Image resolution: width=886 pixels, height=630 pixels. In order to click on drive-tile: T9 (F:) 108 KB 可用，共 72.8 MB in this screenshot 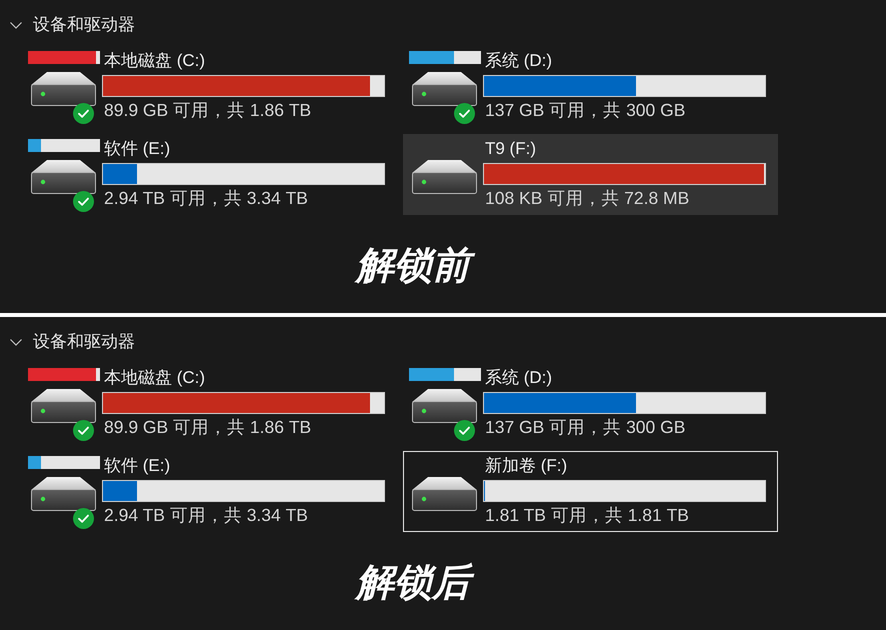, I will do `click(590, 174)`.